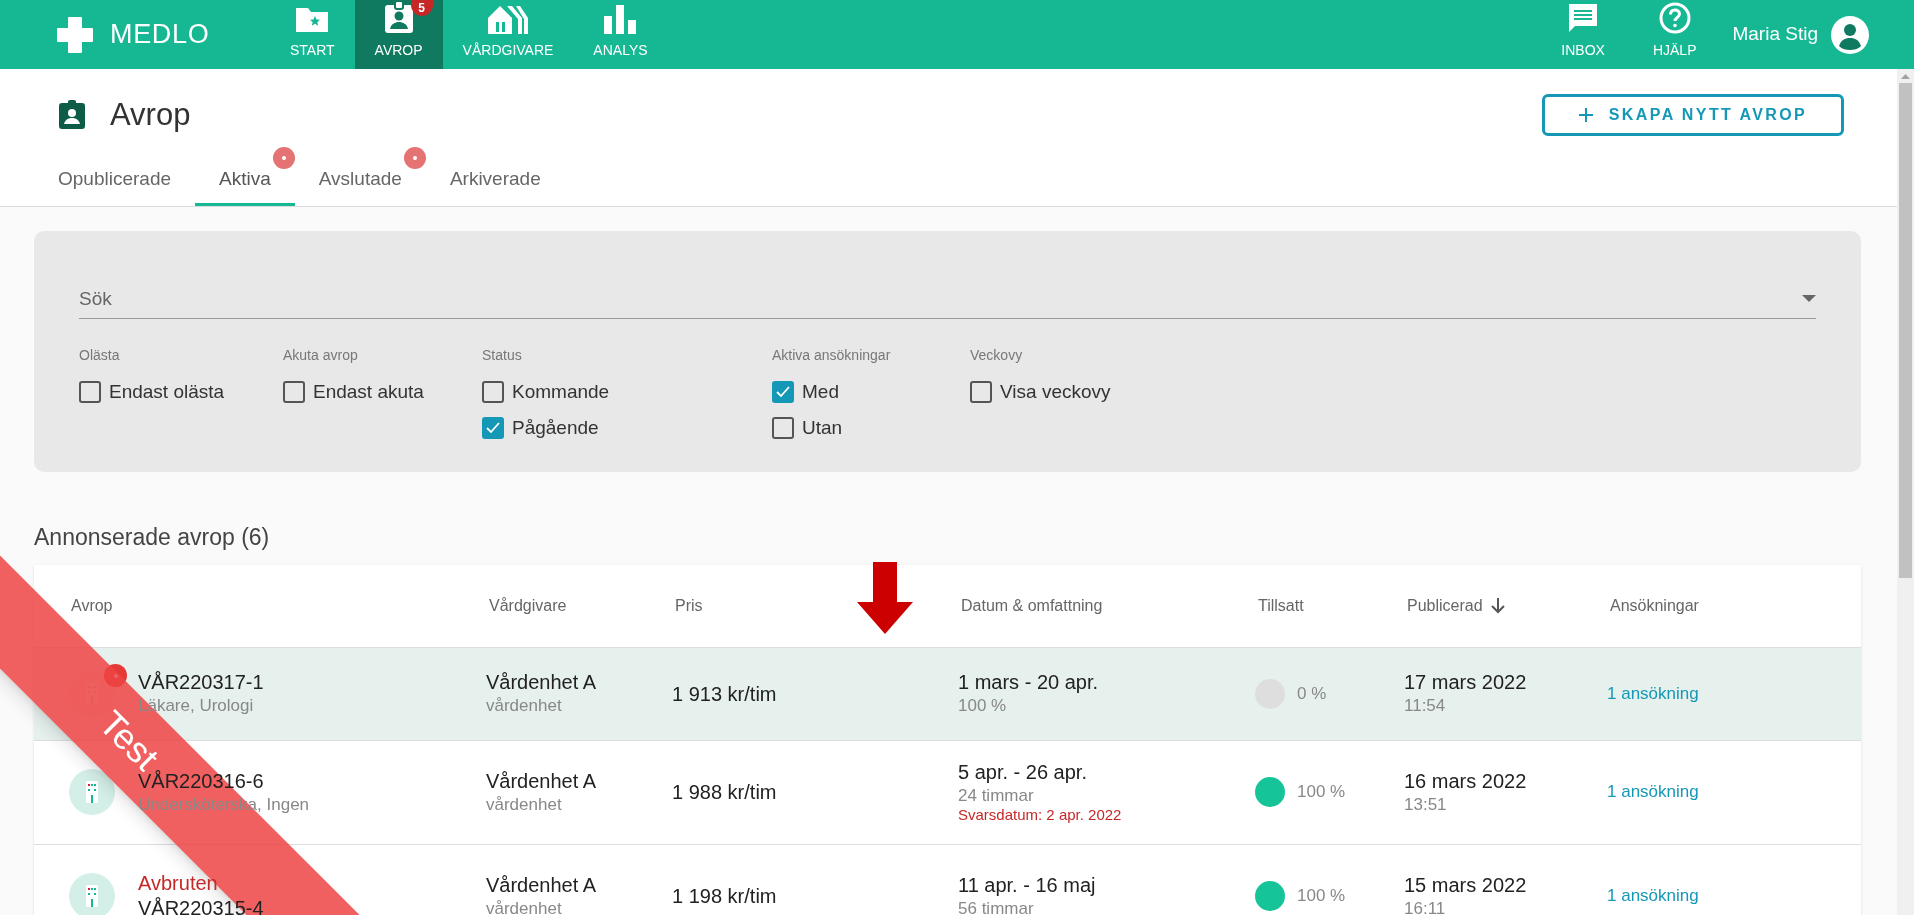 The image size is (1914, 915). What do you see at coordinates (360, 176) in the screenshot?
I see `tab: Avslutade` at bounding box center [360, 176].